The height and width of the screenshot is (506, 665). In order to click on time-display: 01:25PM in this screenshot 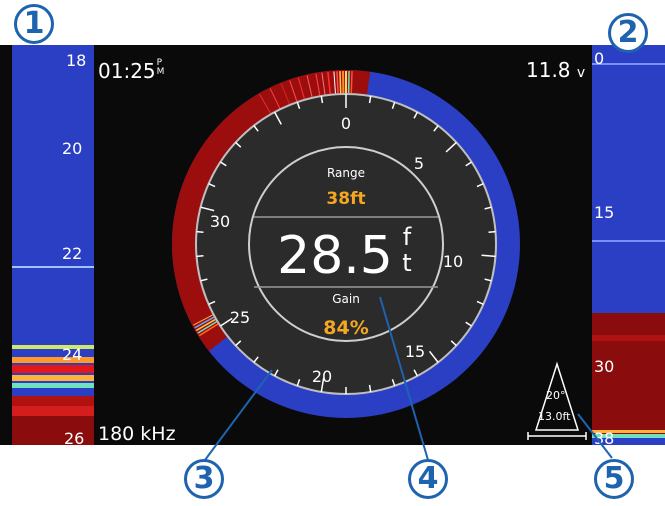, I will do `click(132, 71)`.